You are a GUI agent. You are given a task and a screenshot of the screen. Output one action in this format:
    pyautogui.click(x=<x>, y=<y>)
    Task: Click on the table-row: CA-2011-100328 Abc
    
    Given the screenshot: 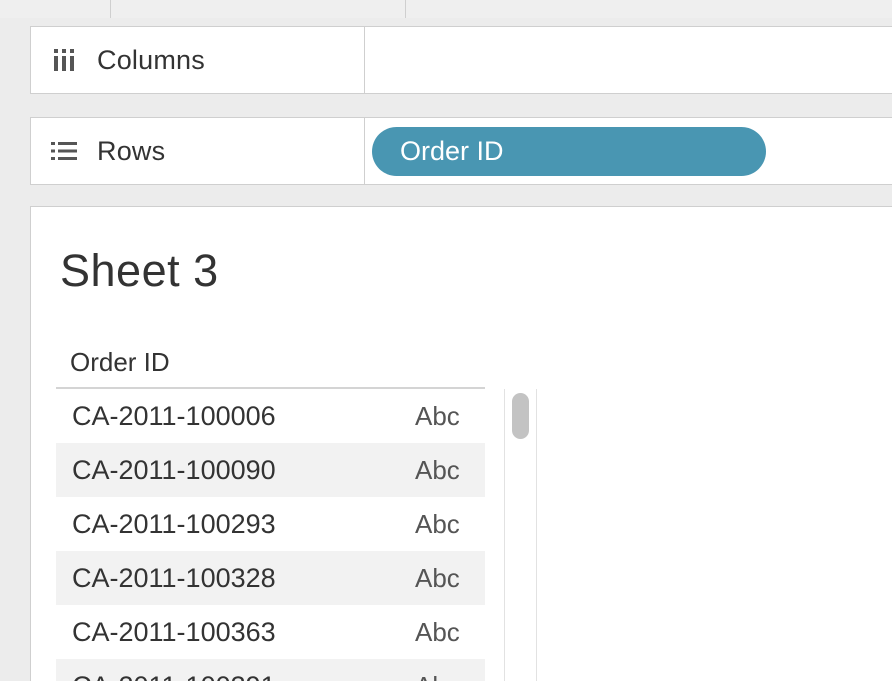 What is the action you would take?
    pyautogui.click(x=270, y=578)
    